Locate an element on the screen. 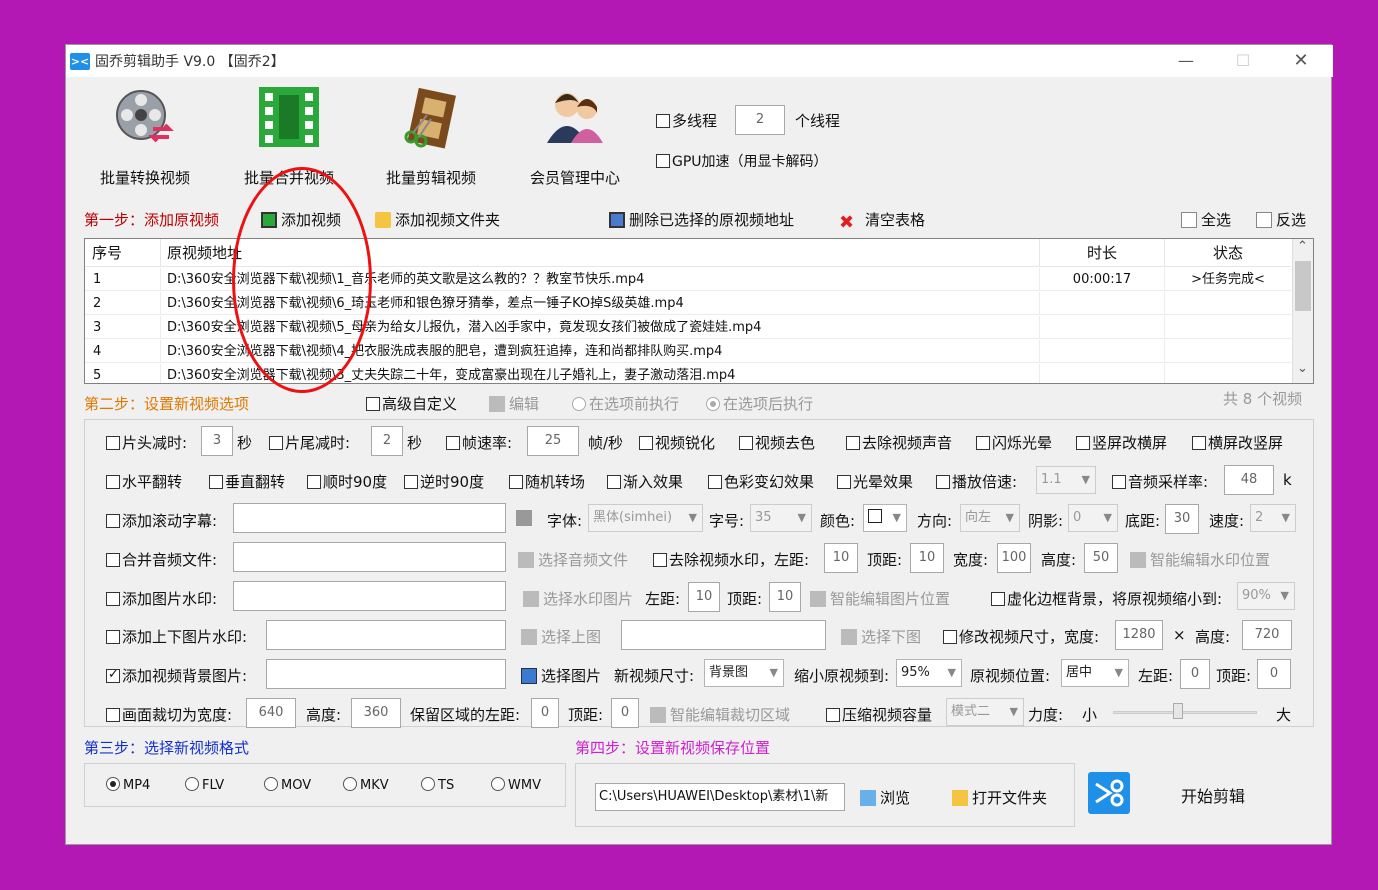  start-button: 开始剪辑 is located at coordinates (1213, 795).